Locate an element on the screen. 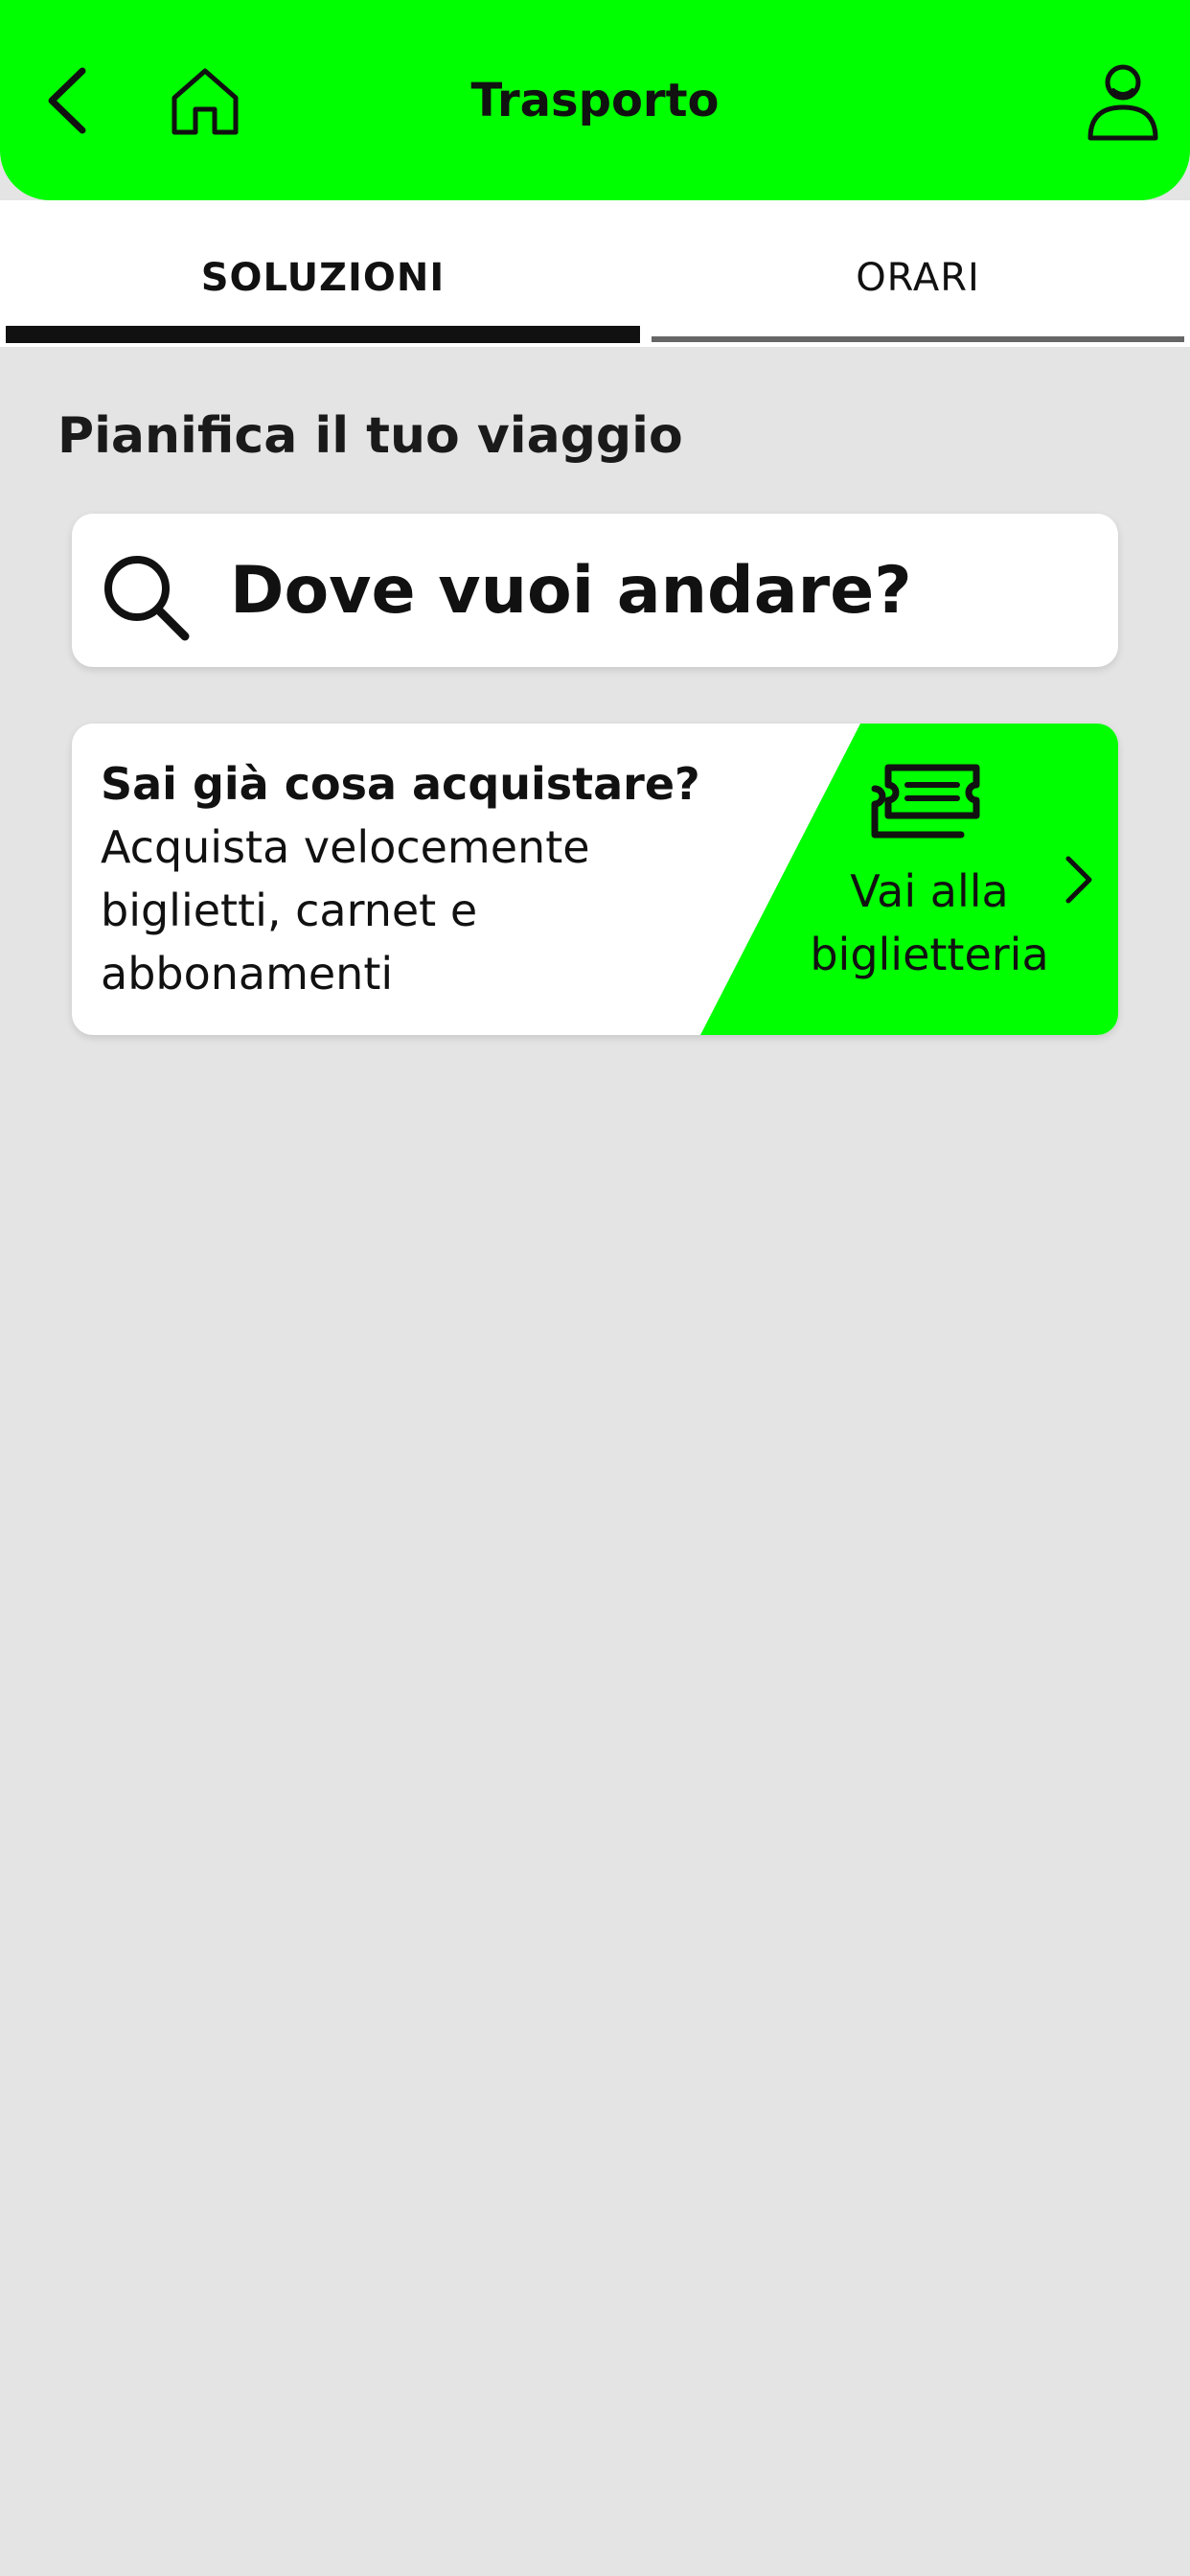 Image resolution: width=1190 pixels, height=2576 pixels. card-title: Sai già cosa acquistare? is located at coordinates (401, 784).